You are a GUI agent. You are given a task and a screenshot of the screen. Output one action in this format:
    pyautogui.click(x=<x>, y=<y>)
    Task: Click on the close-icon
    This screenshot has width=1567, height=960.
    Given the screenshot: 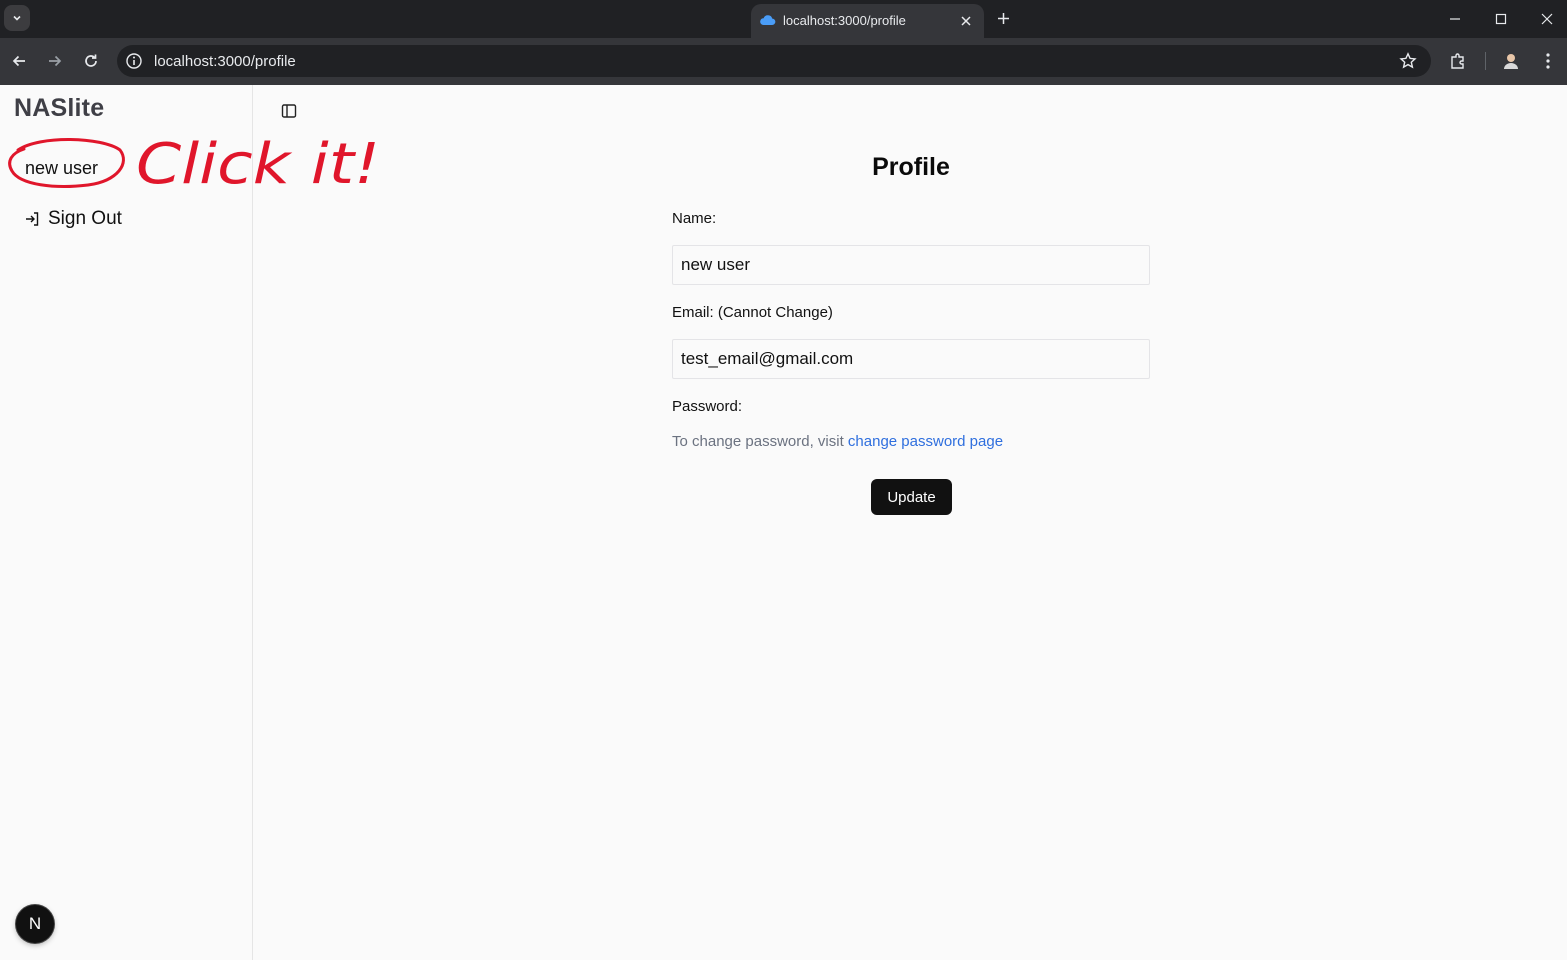 What is the action you would take?
    pyautogui.click(x=966, y=21)
    